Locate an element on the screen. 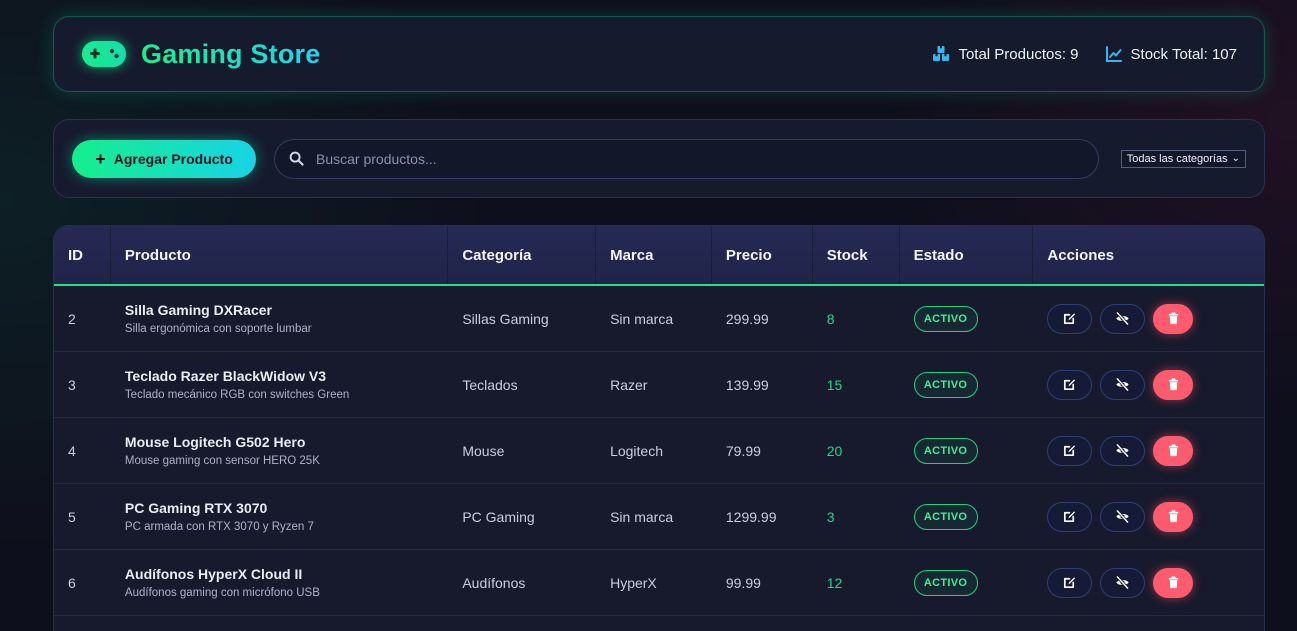 This screenshot has height=631, width=1297. product-name: PC Gaming RTX 3070 is located at coordinates (196, 508).